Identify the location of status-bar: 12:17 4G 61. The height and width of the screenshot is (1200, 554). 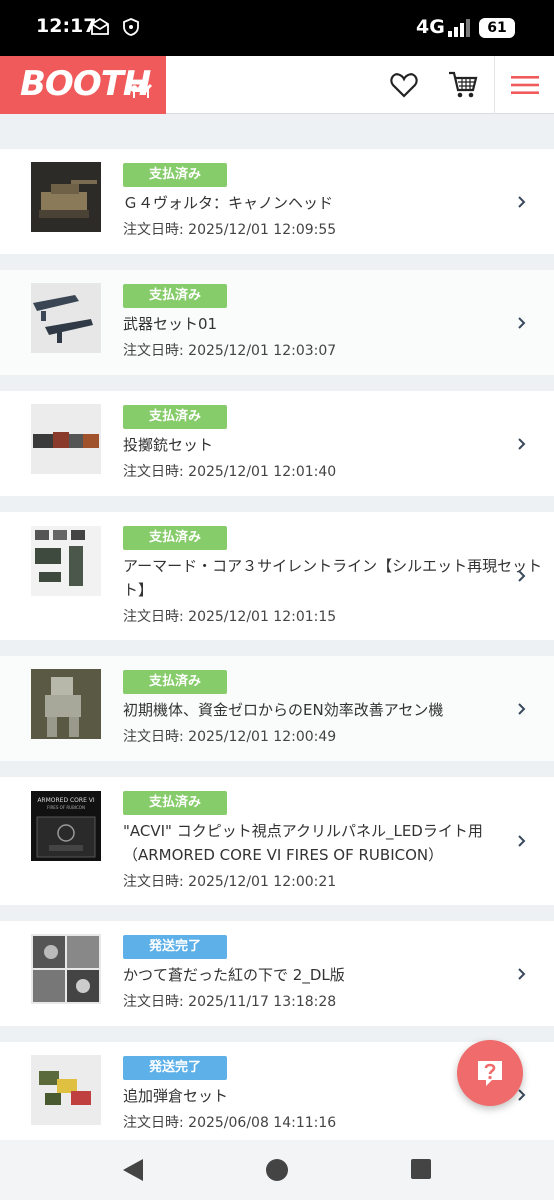
(277, 28).